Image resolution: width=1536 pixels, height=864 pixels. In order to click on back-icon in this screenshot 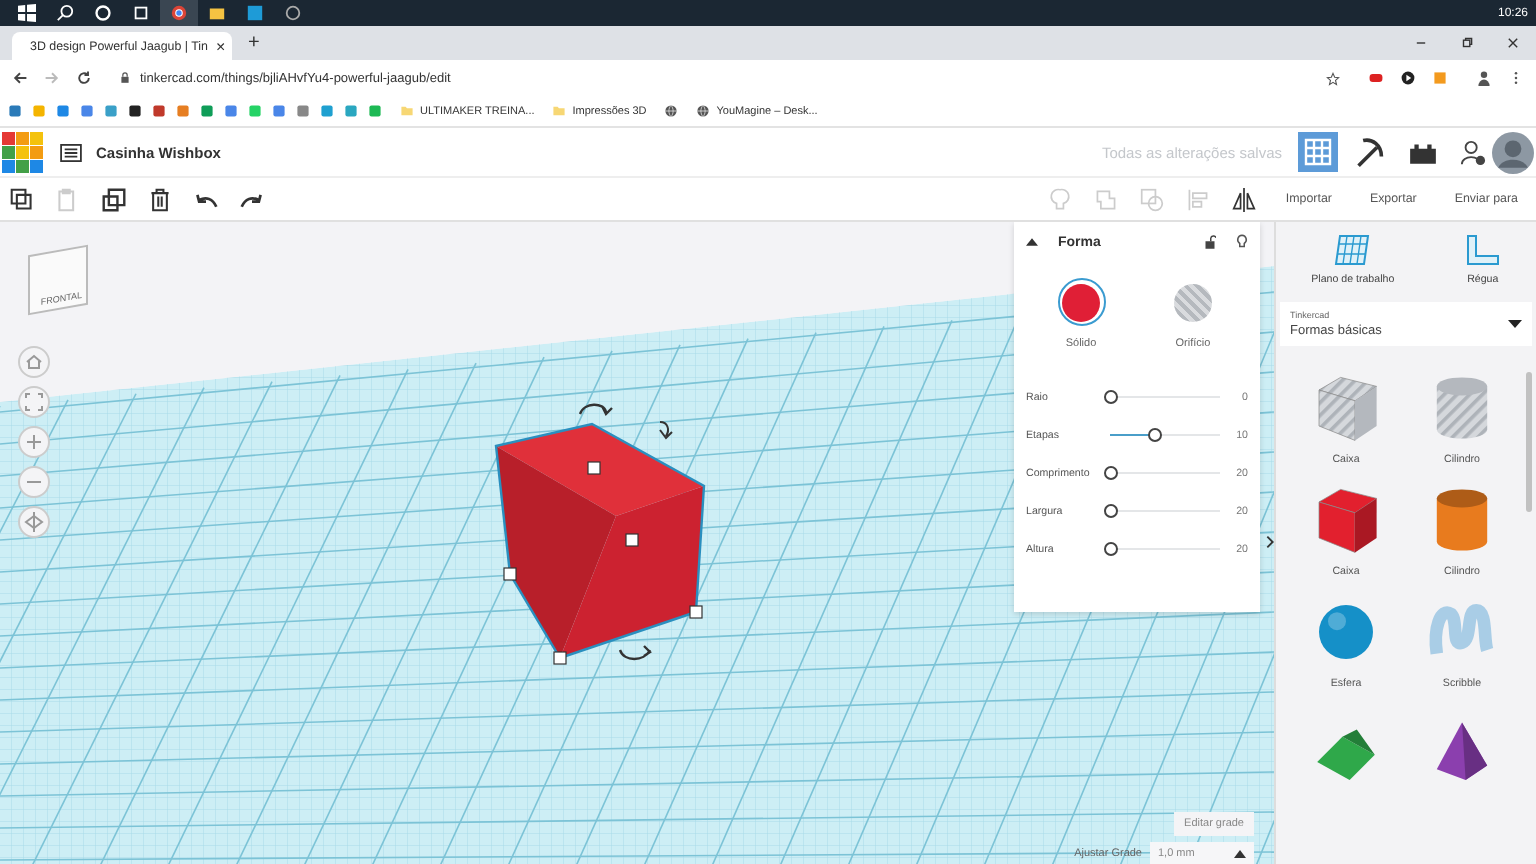, I will do `click(20, 78)`.